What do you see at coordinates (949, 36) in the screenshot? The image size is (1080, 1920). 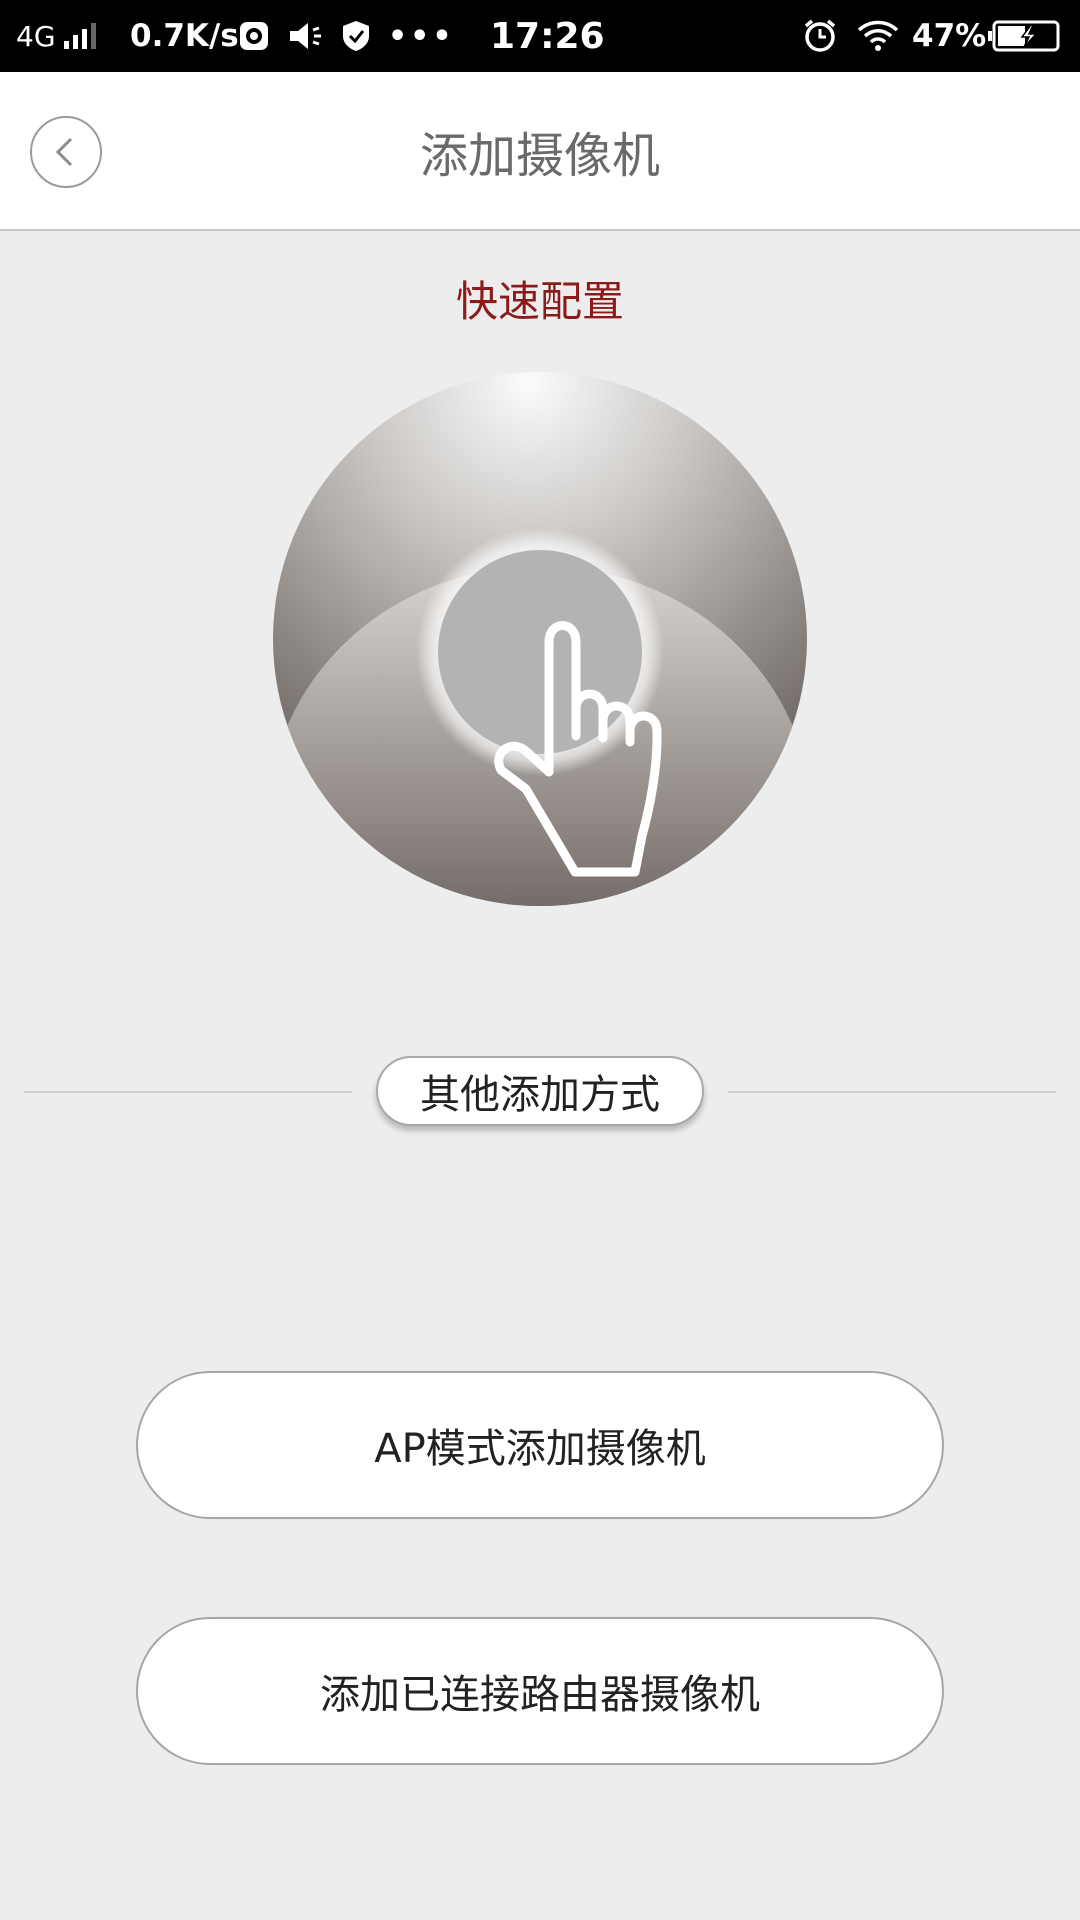 I see `battery-percent: 47%` at bounding box center [949, 36].